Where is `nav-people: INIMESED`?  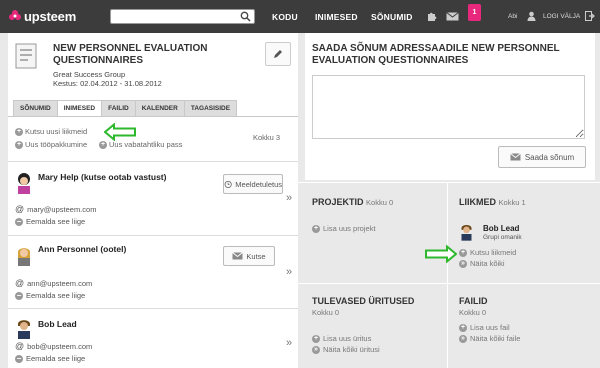 nav-people: INIMESED is located at coordinates (336, 17).